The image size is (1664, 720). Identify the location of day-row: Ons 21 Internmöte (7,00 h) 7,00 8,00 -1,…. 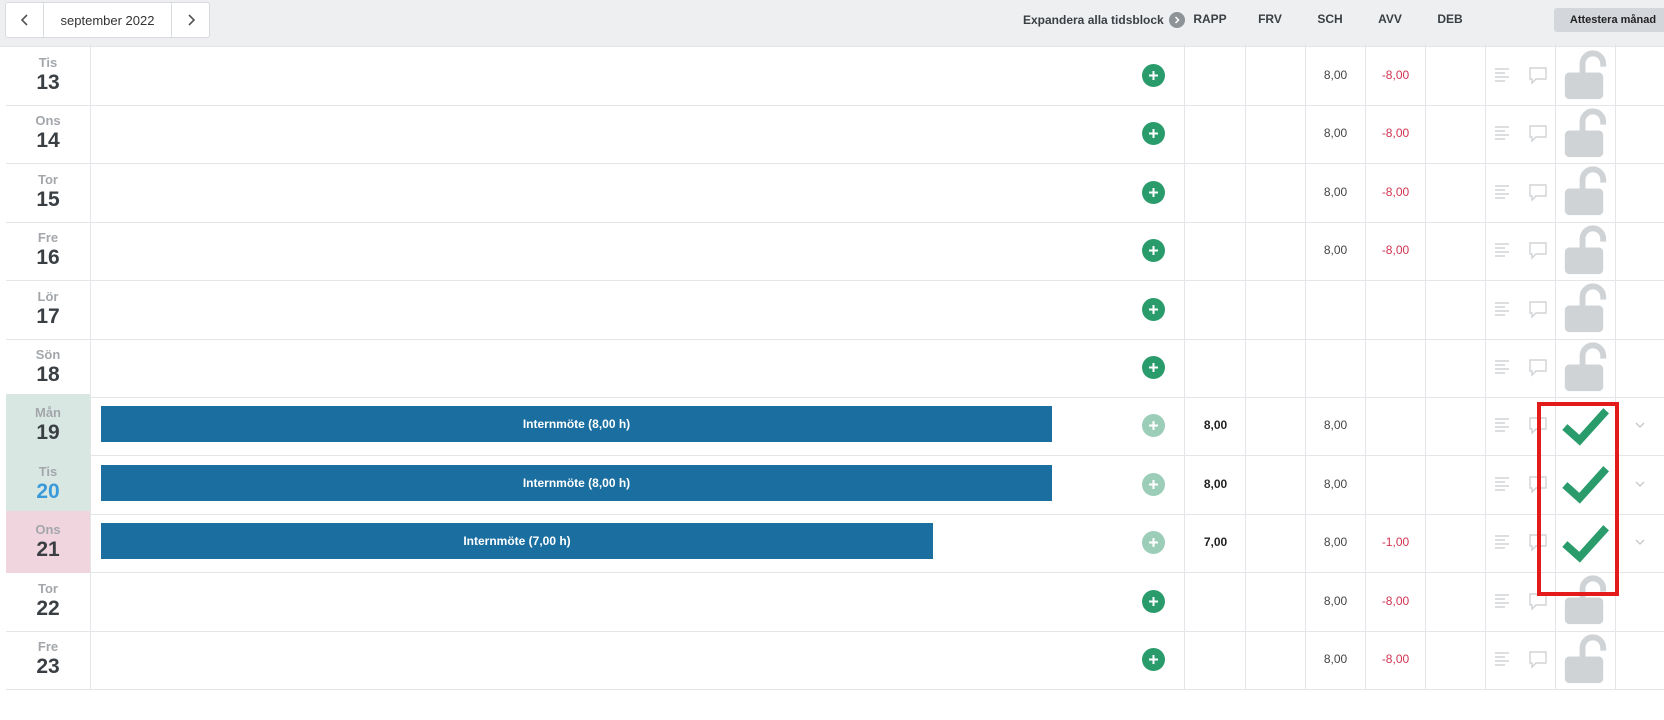
(835, 542).